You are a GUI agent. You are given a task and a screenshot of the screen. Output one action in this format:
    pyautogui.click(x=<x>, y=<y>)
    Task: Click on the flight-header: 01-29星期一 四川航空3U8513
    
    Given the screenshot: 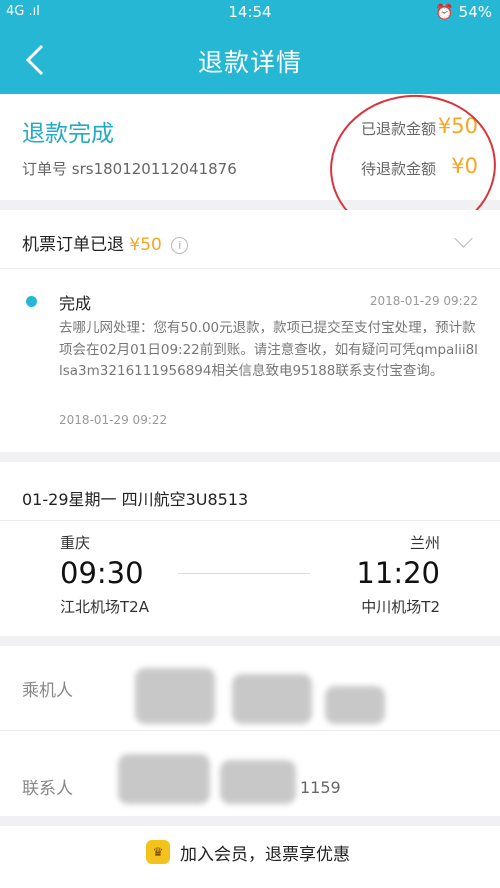 What is the action you would take?
    pyautogui.click(x=135, y=499)
    